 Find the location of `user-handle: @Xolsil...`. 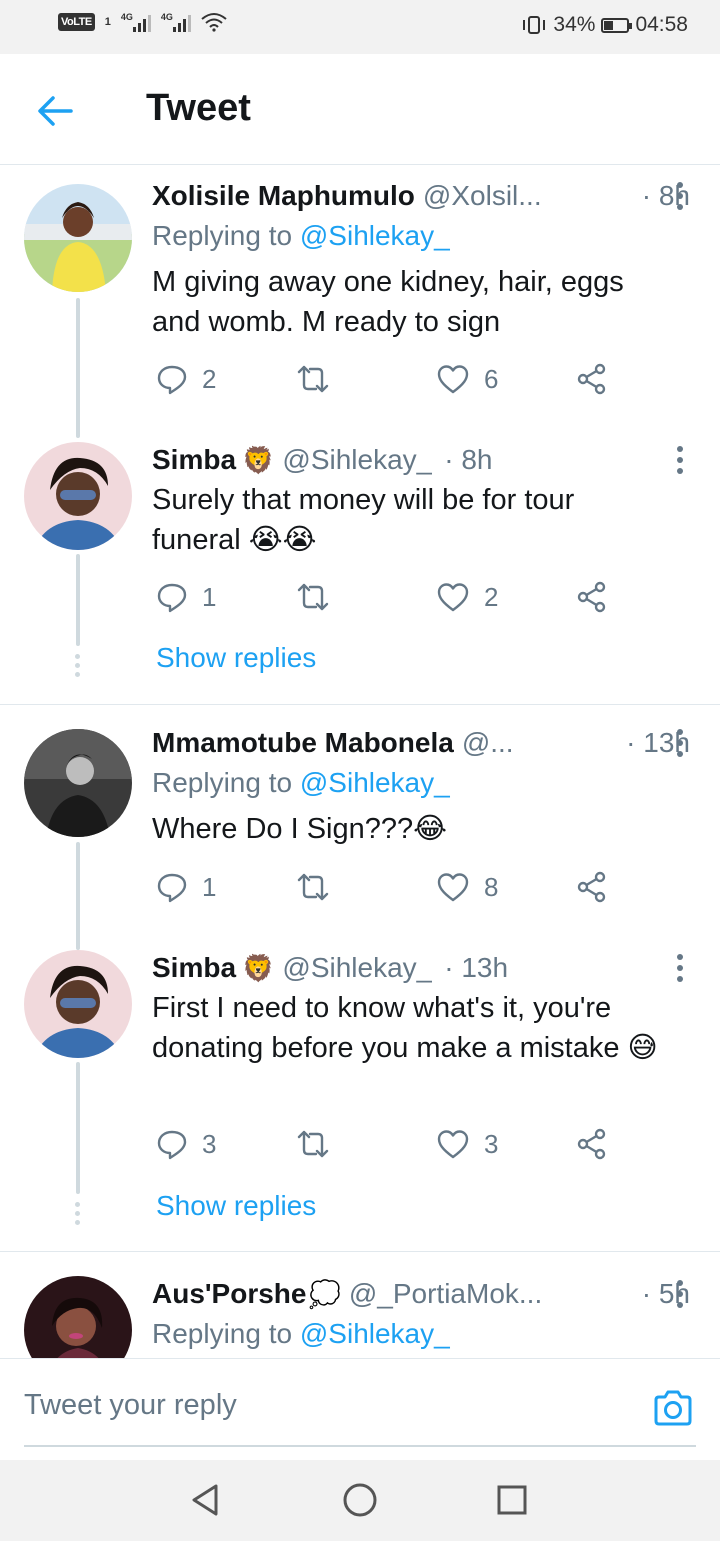

user-handle: @Xolsil... is located at coordinates (482, 196).